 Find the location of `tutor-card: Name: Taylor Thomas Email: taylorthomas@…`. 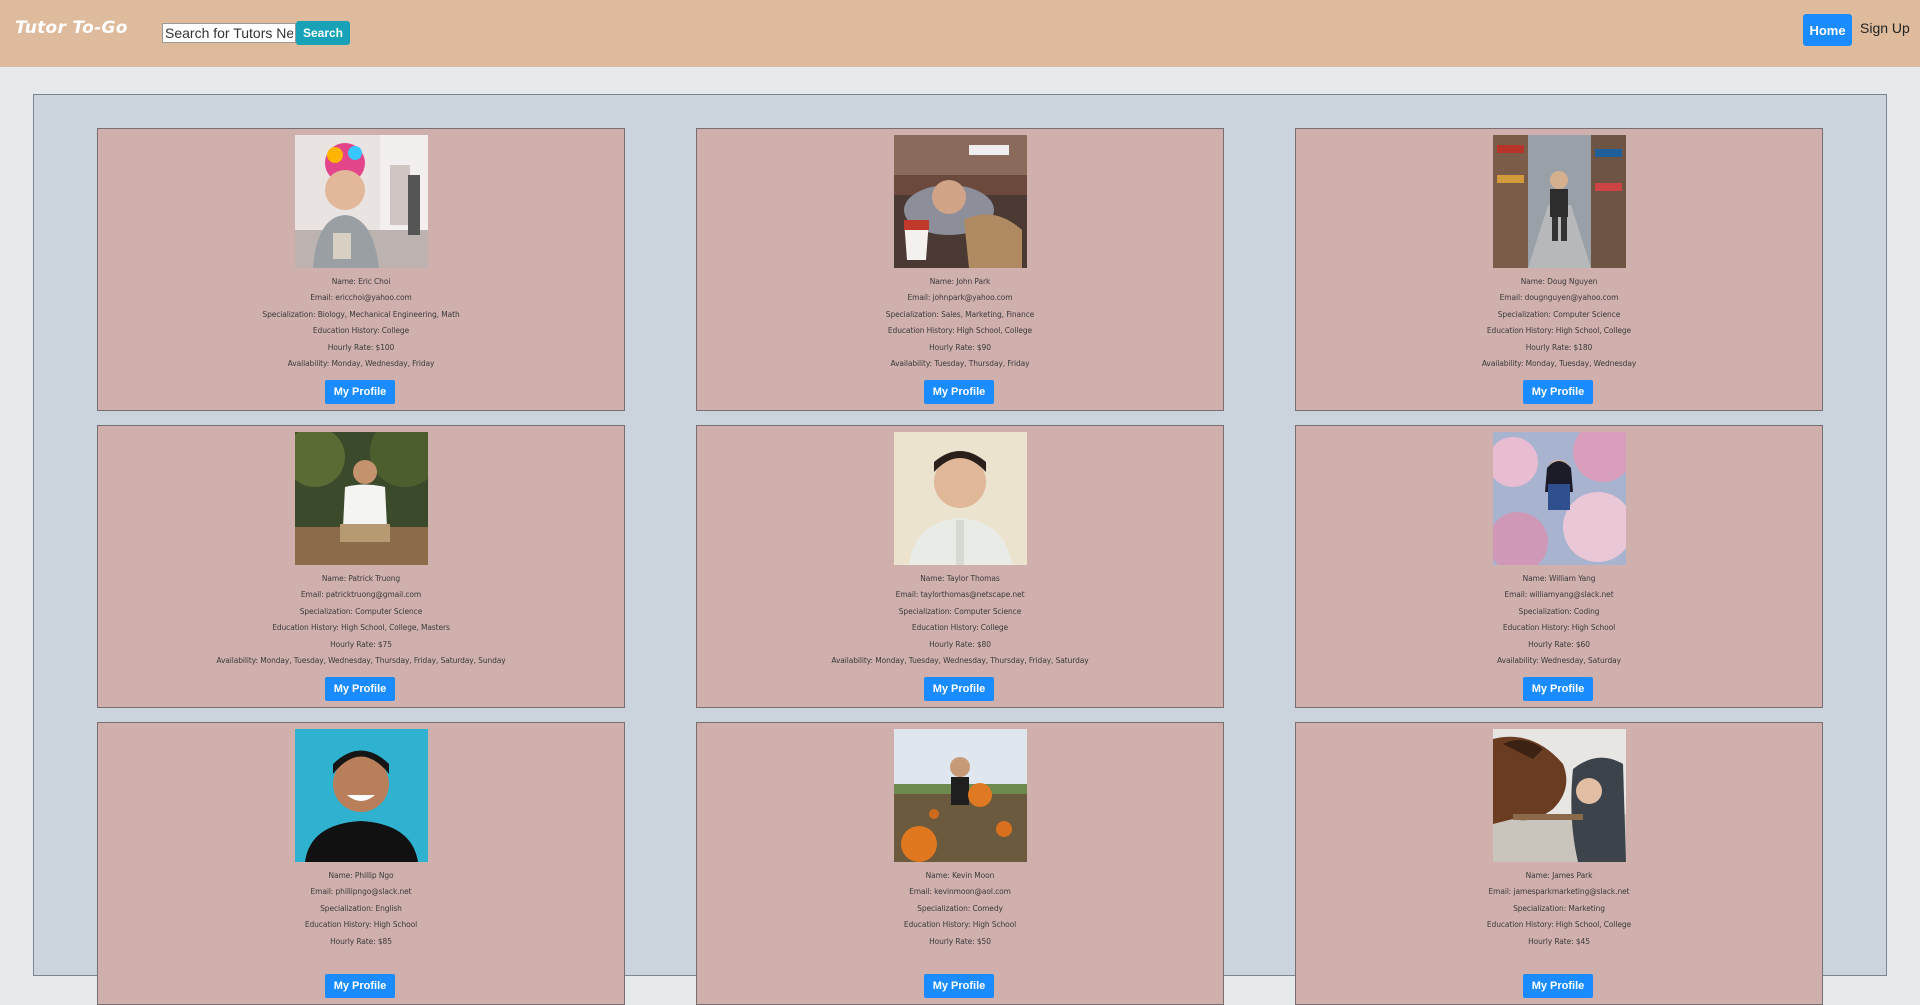

tutor-card: Name: Taylor Thomas Email: taylorthomas@… is located at coordinates (960, 566).